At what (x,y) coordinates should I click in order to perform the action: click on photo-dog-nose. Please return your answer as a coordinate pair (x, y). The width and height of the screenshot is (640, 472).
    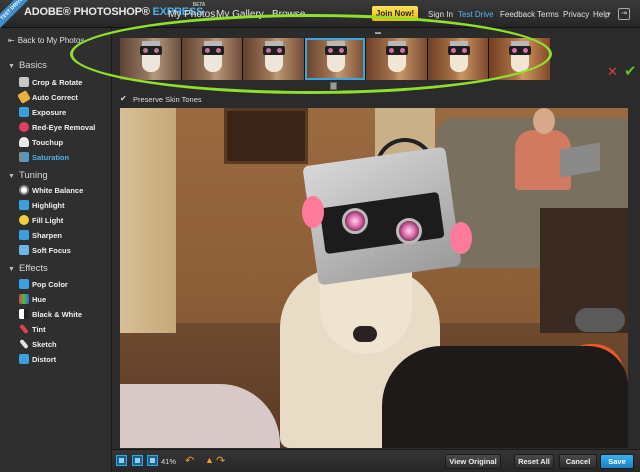
    Looking at the image, I should click on (365, 334).